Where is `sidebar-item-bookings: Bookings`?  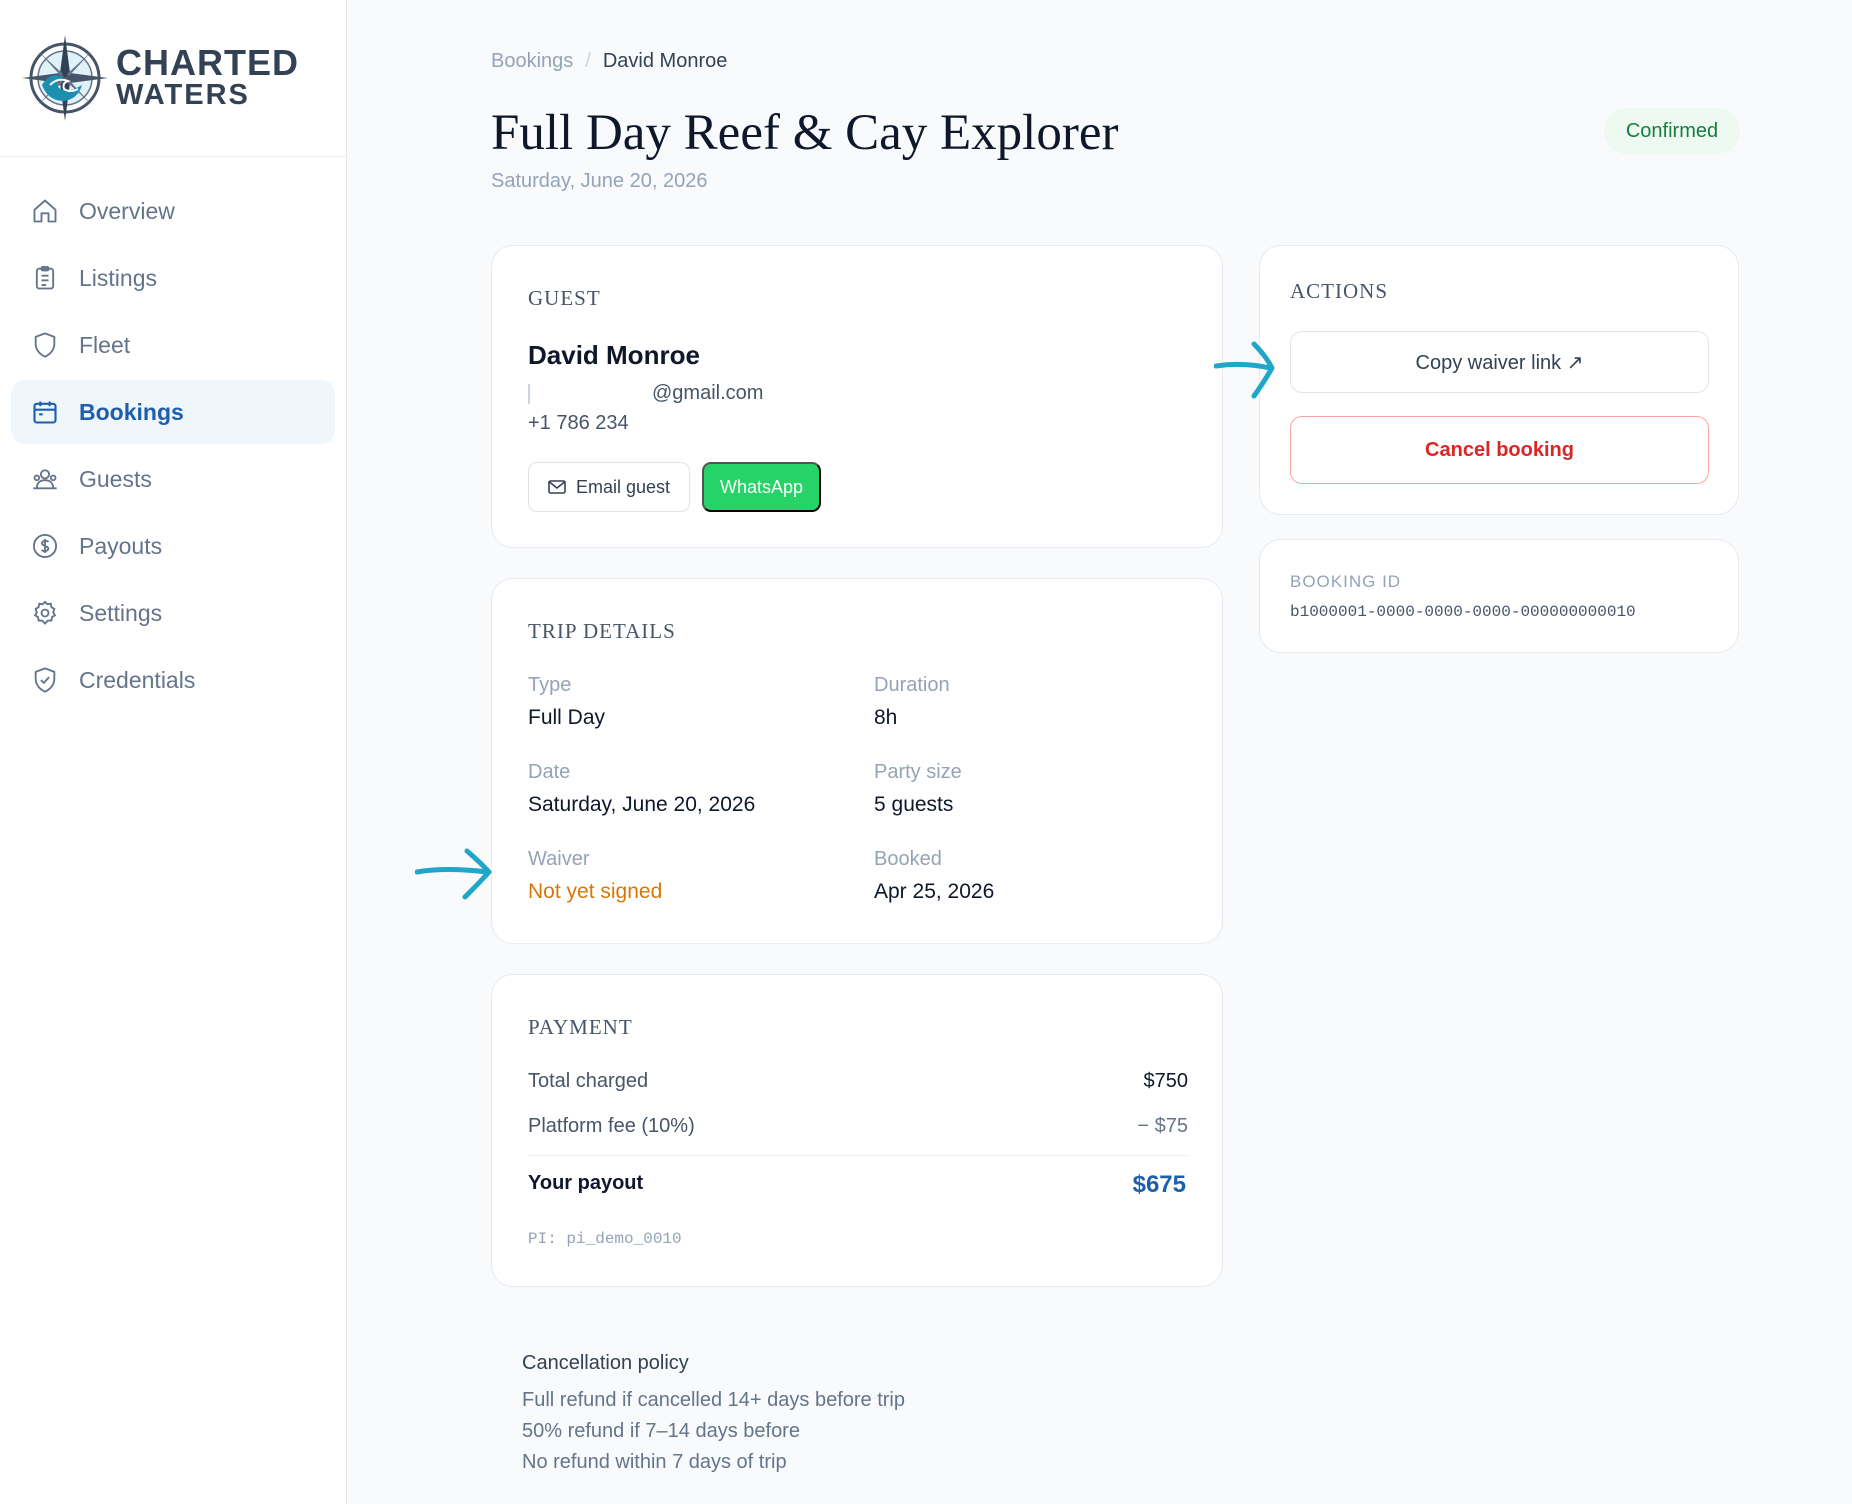 sidebar-item-bookings: Bookings is located at coordinates (173, 412).